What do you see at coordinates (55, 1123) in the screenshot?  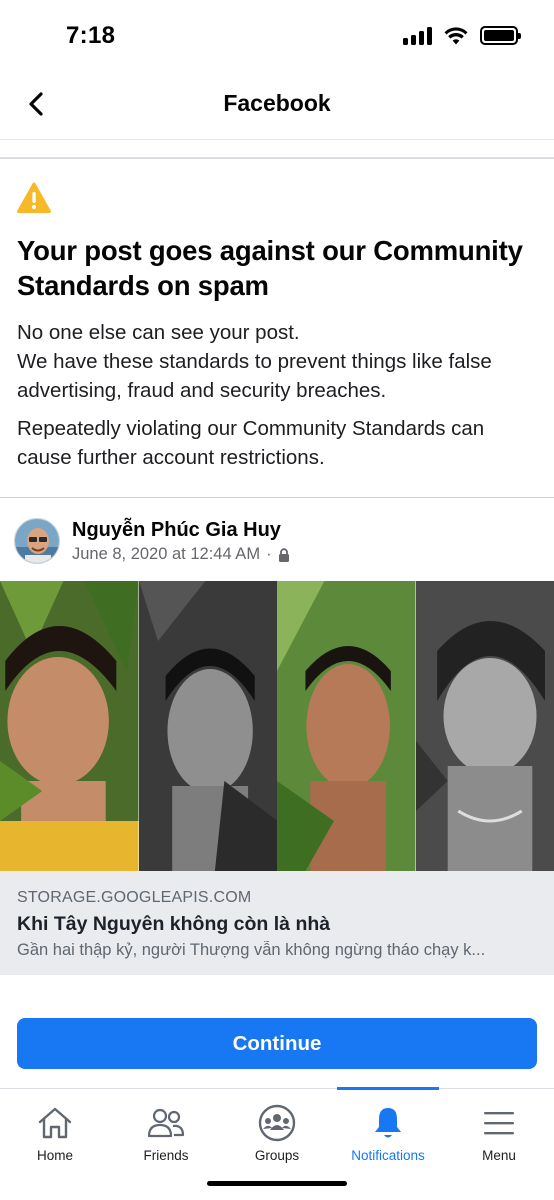 I see `home-icon` at bounding box center [55, 1123].